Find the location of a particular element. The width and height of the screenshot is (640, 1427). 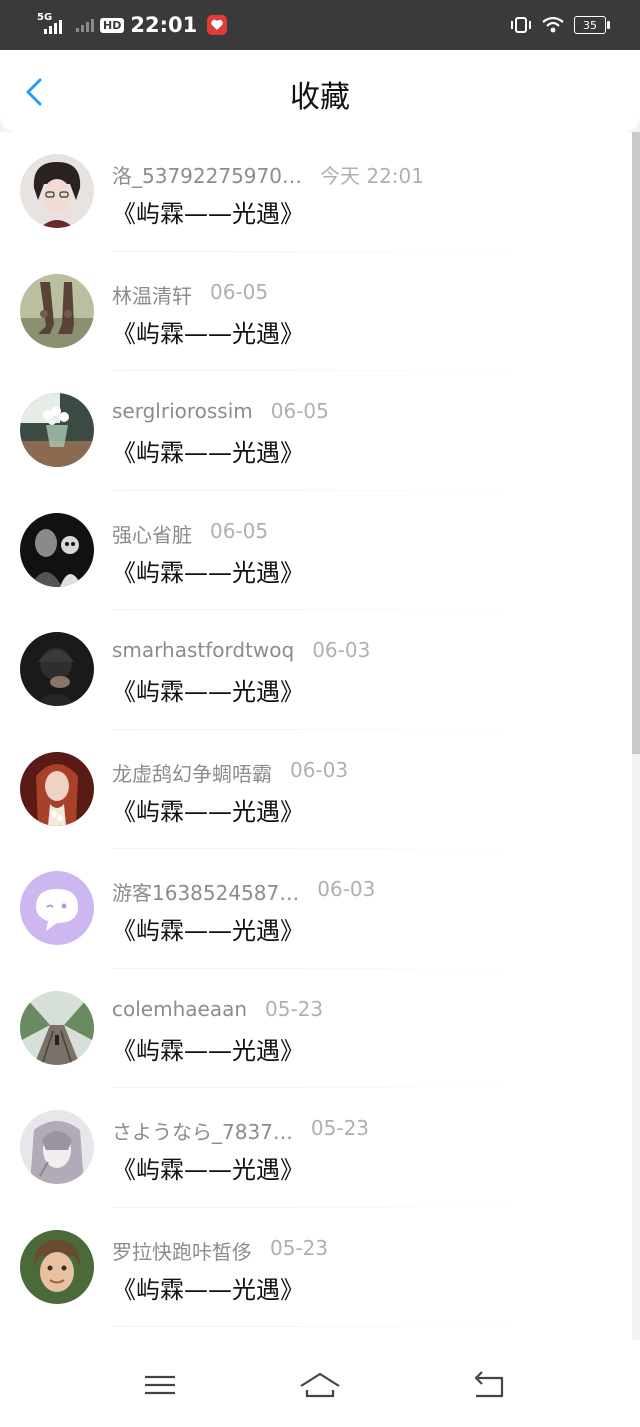

list-item: colemhaeaan 05-23 《屿霖——光遇》 is located at coordinates (316, 1028).